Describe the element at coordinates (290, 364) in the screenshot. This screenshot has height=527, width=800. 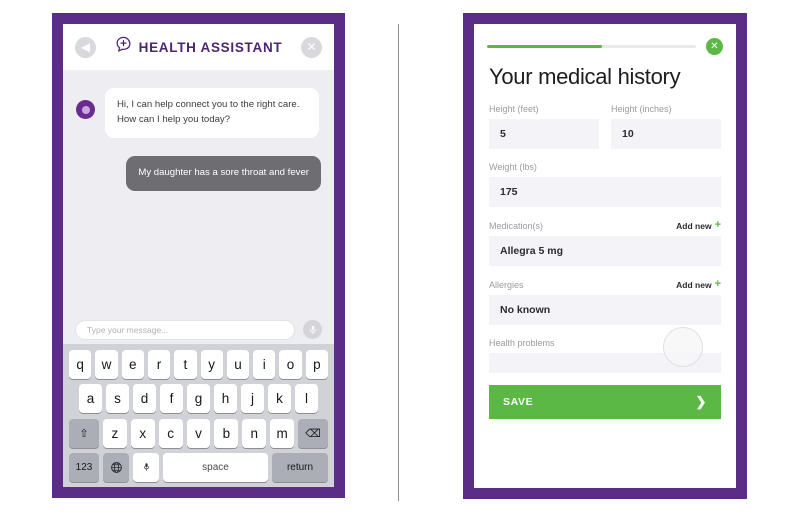
I see `key-o: o` at that location.